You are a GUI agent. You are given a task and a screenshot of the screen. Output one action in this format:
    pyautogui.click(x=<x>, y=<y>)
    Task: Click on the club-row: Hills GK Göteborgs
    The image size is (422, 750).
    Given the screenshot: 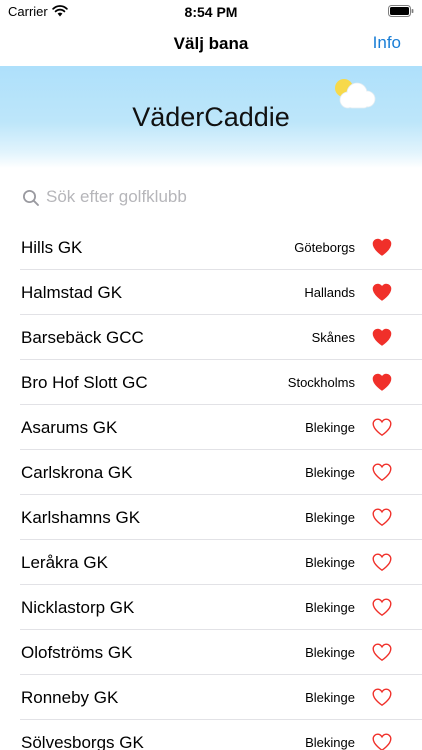 What is the action you would take?
    pyautogui.click(x=211, y=247)
    